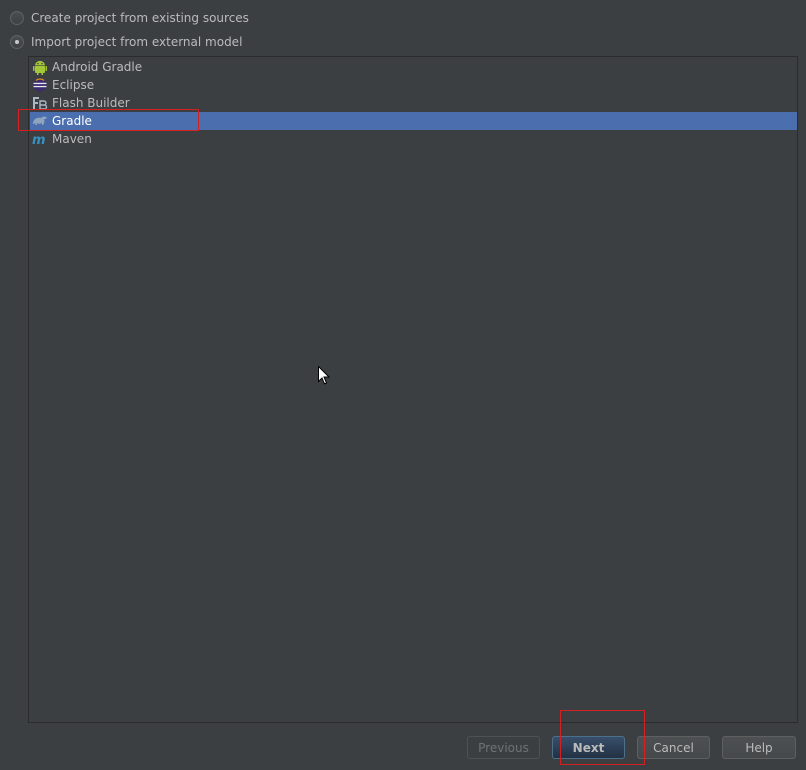 This screenshot has height=770, width=806. I want to click on list-item-eclipse: Eclipse, so click(413, 85).